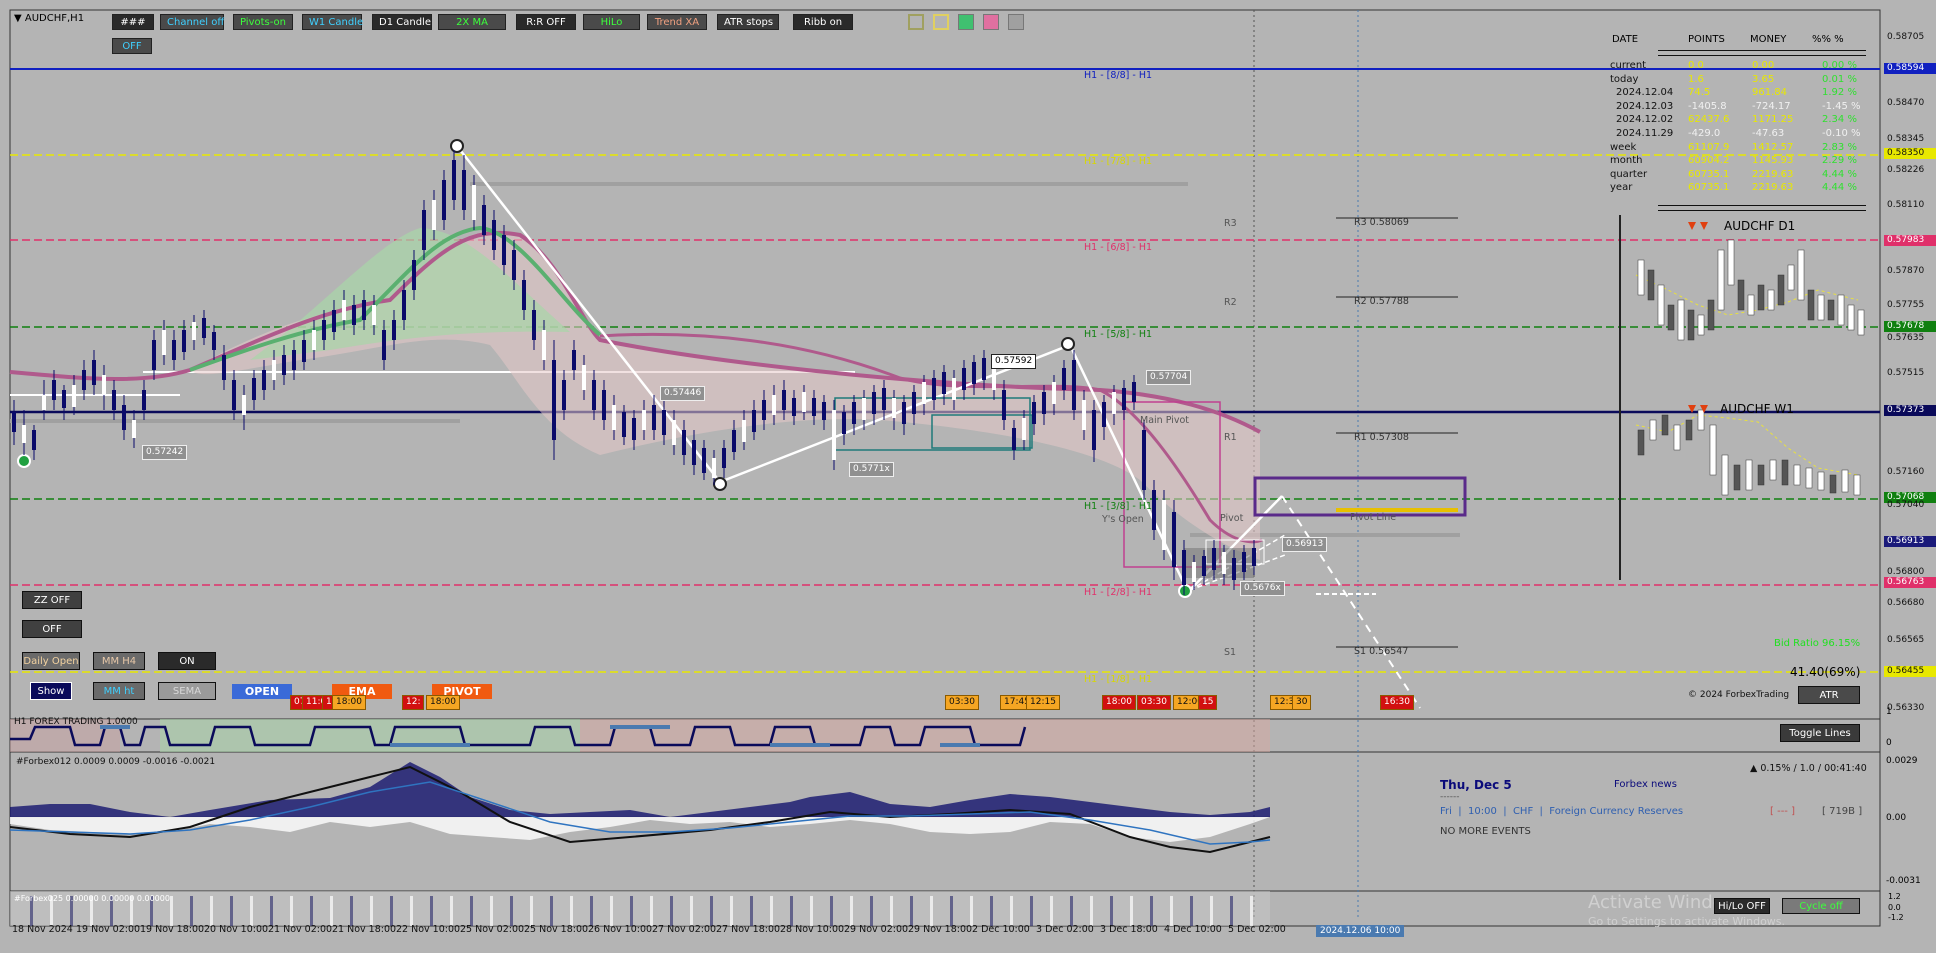 This screenshot has width=1936, height=953. What do you see at coordinates (1742, 397) in the screenshot?
I see `mini-charts` at bounding box center [1742, 397].